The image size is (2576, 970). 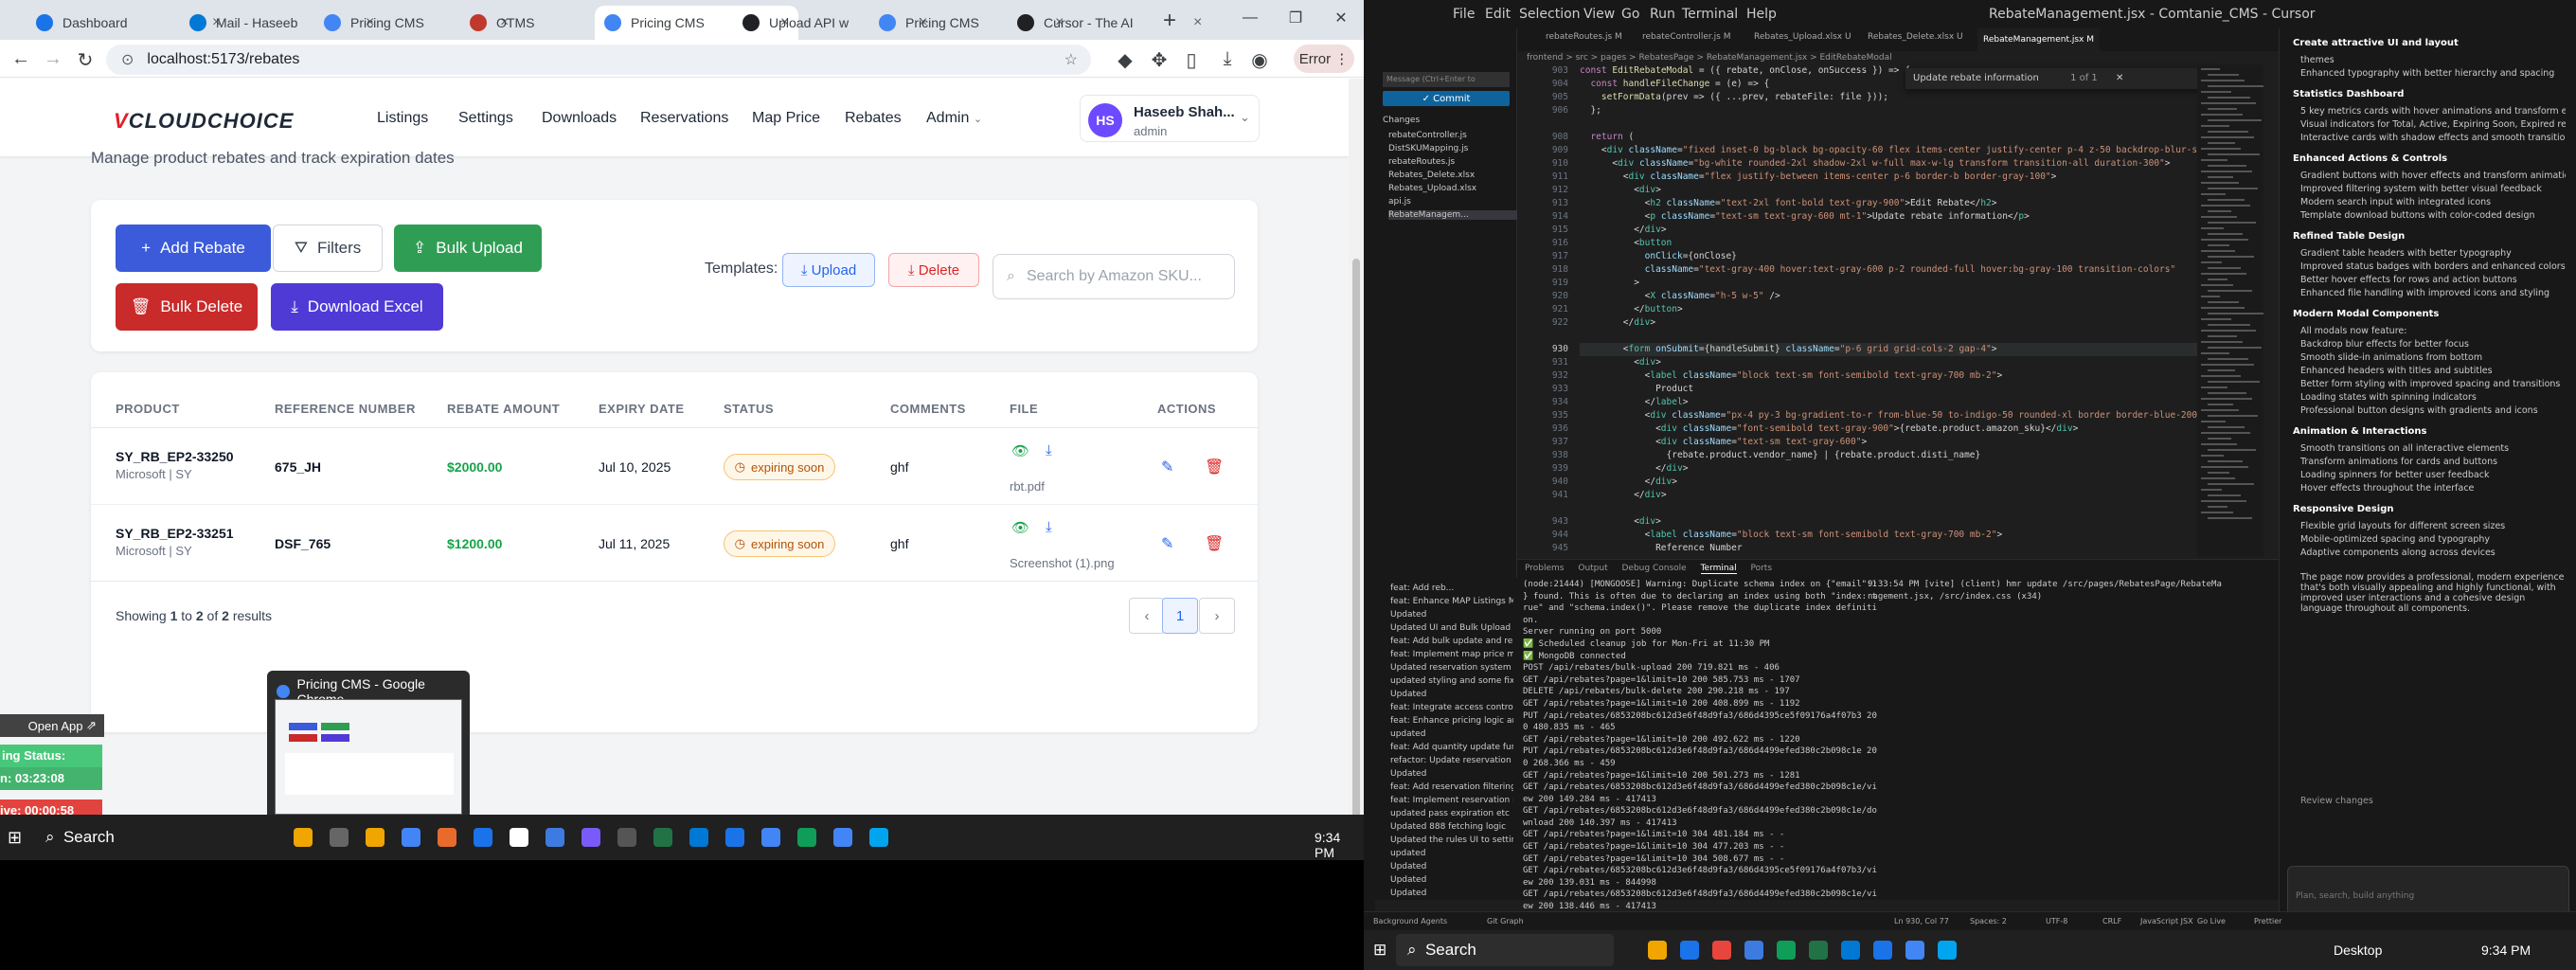 I want to click on extensions-puzzle-icon: ✥, so click(x=1159, y=60).